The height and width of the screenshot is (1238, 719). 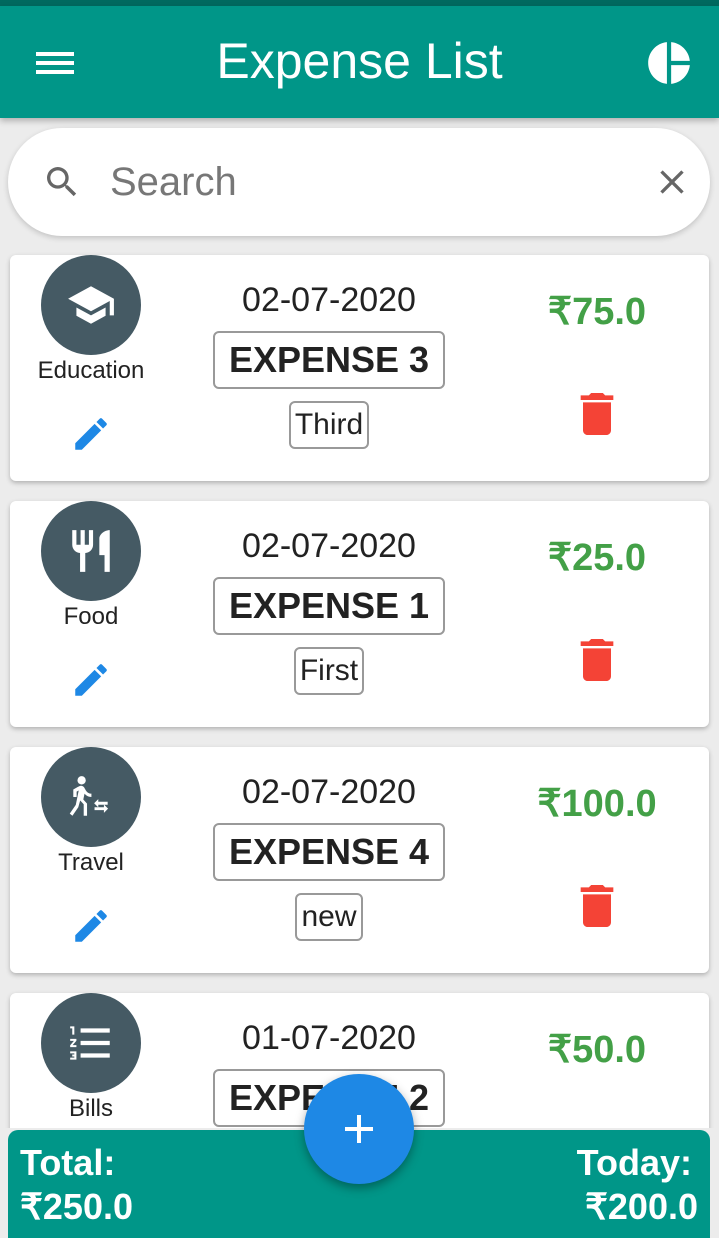 What do you see at coordinates (90, 1108) in the screenshot?
I see `category-label: Bills` at bounding box center [90, 1108].